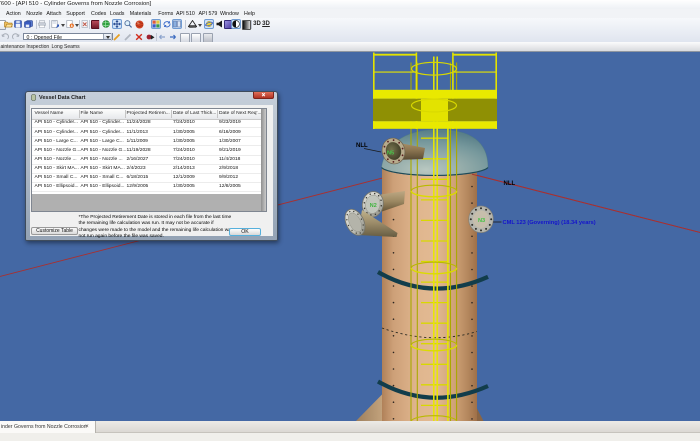  What do you see at coordinates (373, 205) in the screenshot?
I see `svg-text: N2` at bounding box center [373, 205].